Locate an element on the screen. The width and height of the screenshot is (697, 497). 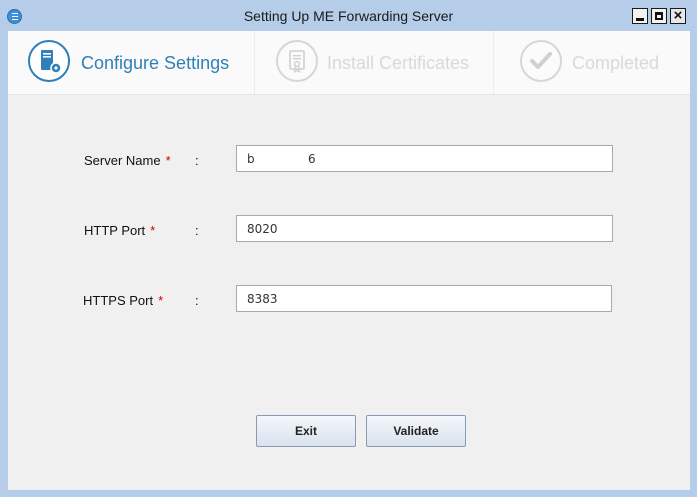
window-title: Setting Up ME Forwarding Server is located at coordinates (348, 16).